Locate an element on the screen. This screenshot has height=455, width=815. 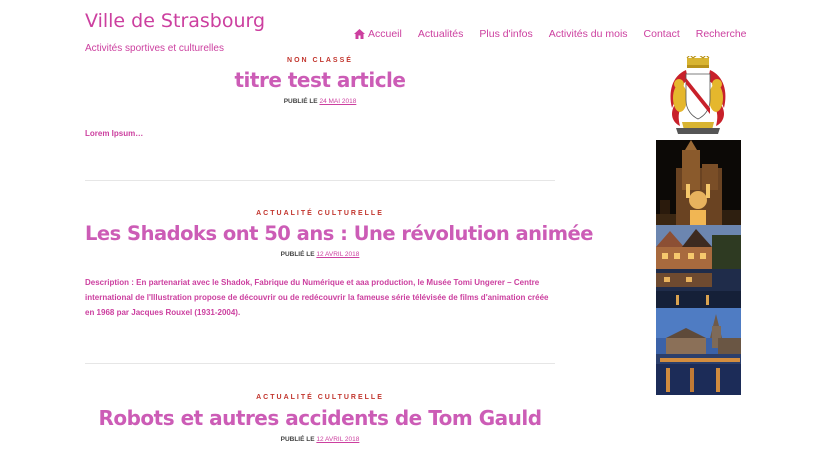
home-icon is located at coordinates (359, 34).